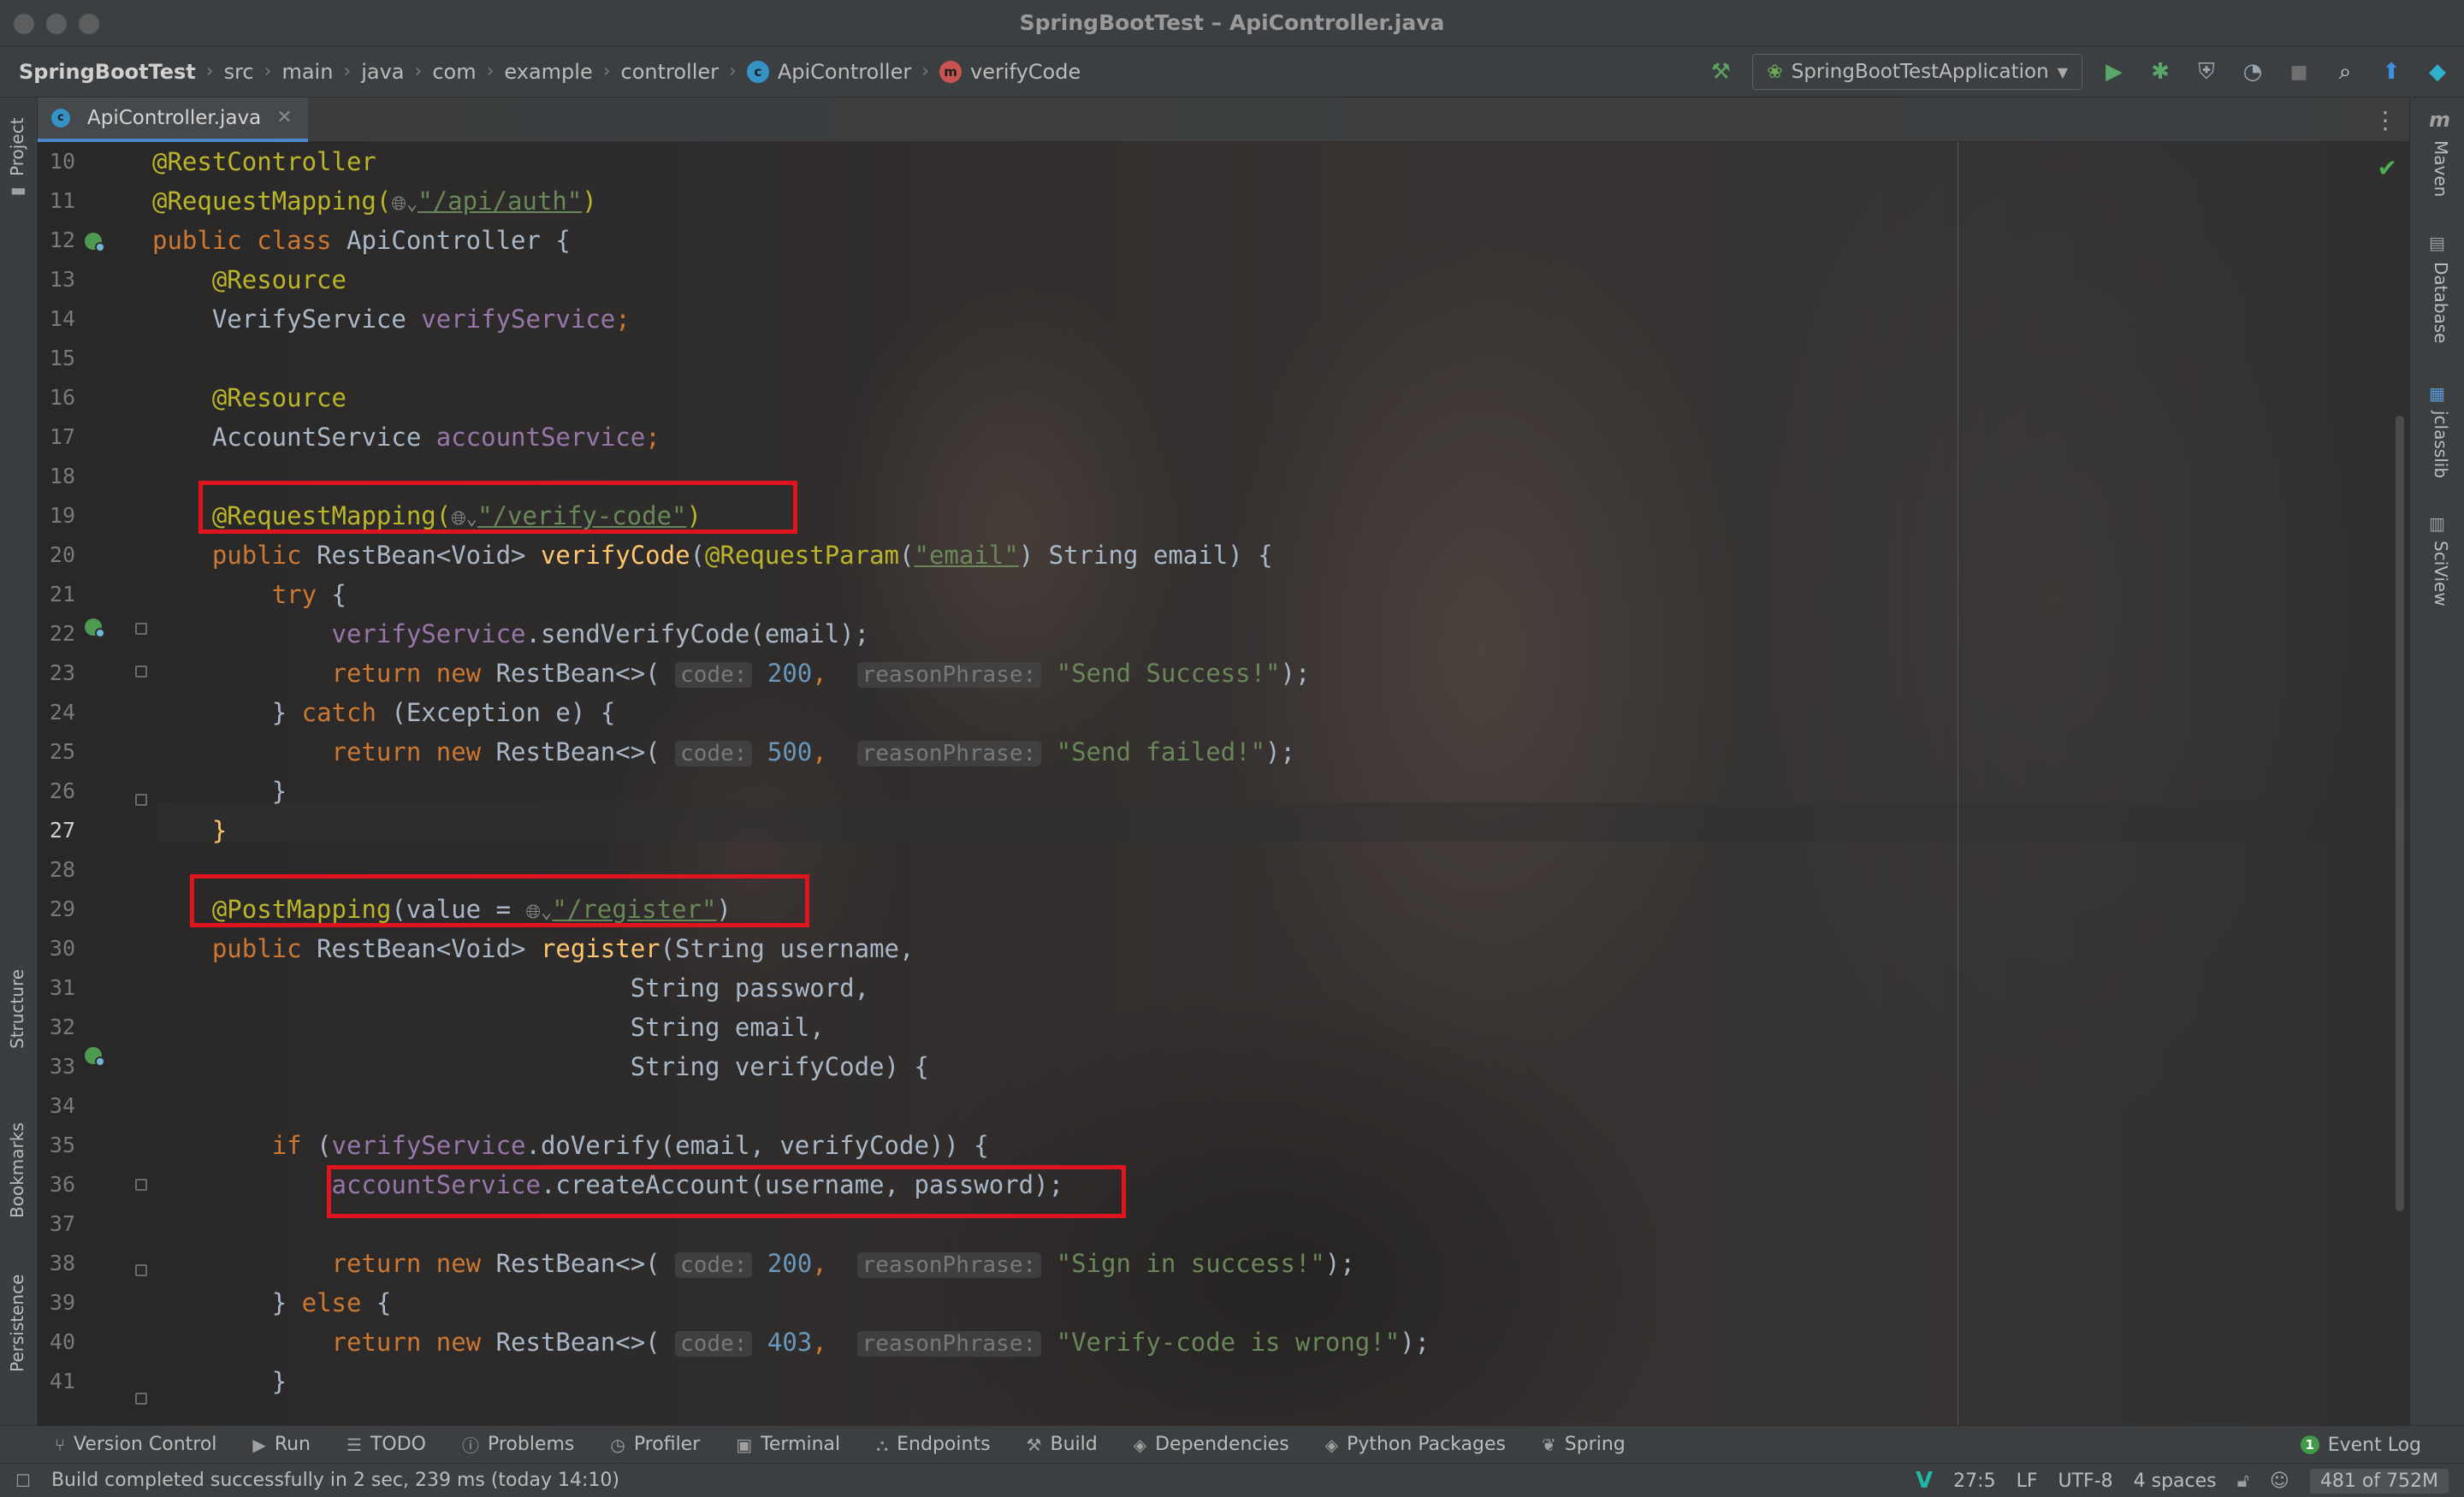 The width and height of the screenshot is (2464, 1497). What do you see at coordinates (307, 72) in the screenshot?
I see `breadcrumb-main: main` at bounding box center [307, 72].